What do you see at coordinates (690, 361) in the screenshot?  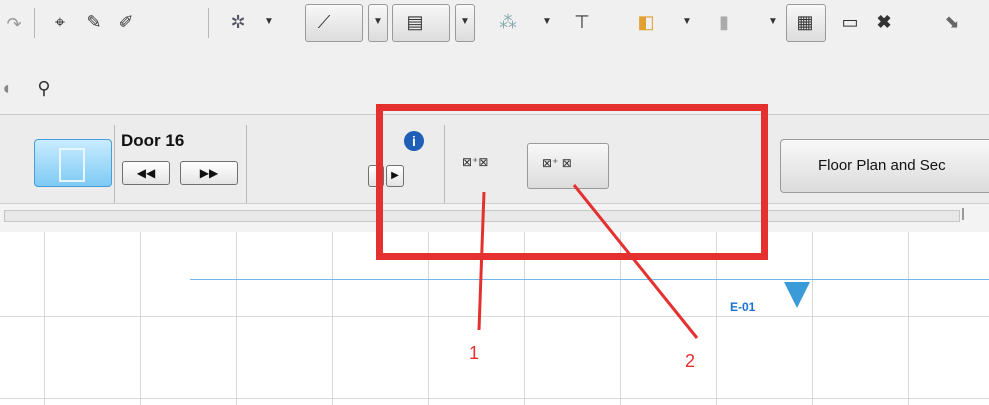 I see `callout-2-label: 2` at bounding box center [690, 361].